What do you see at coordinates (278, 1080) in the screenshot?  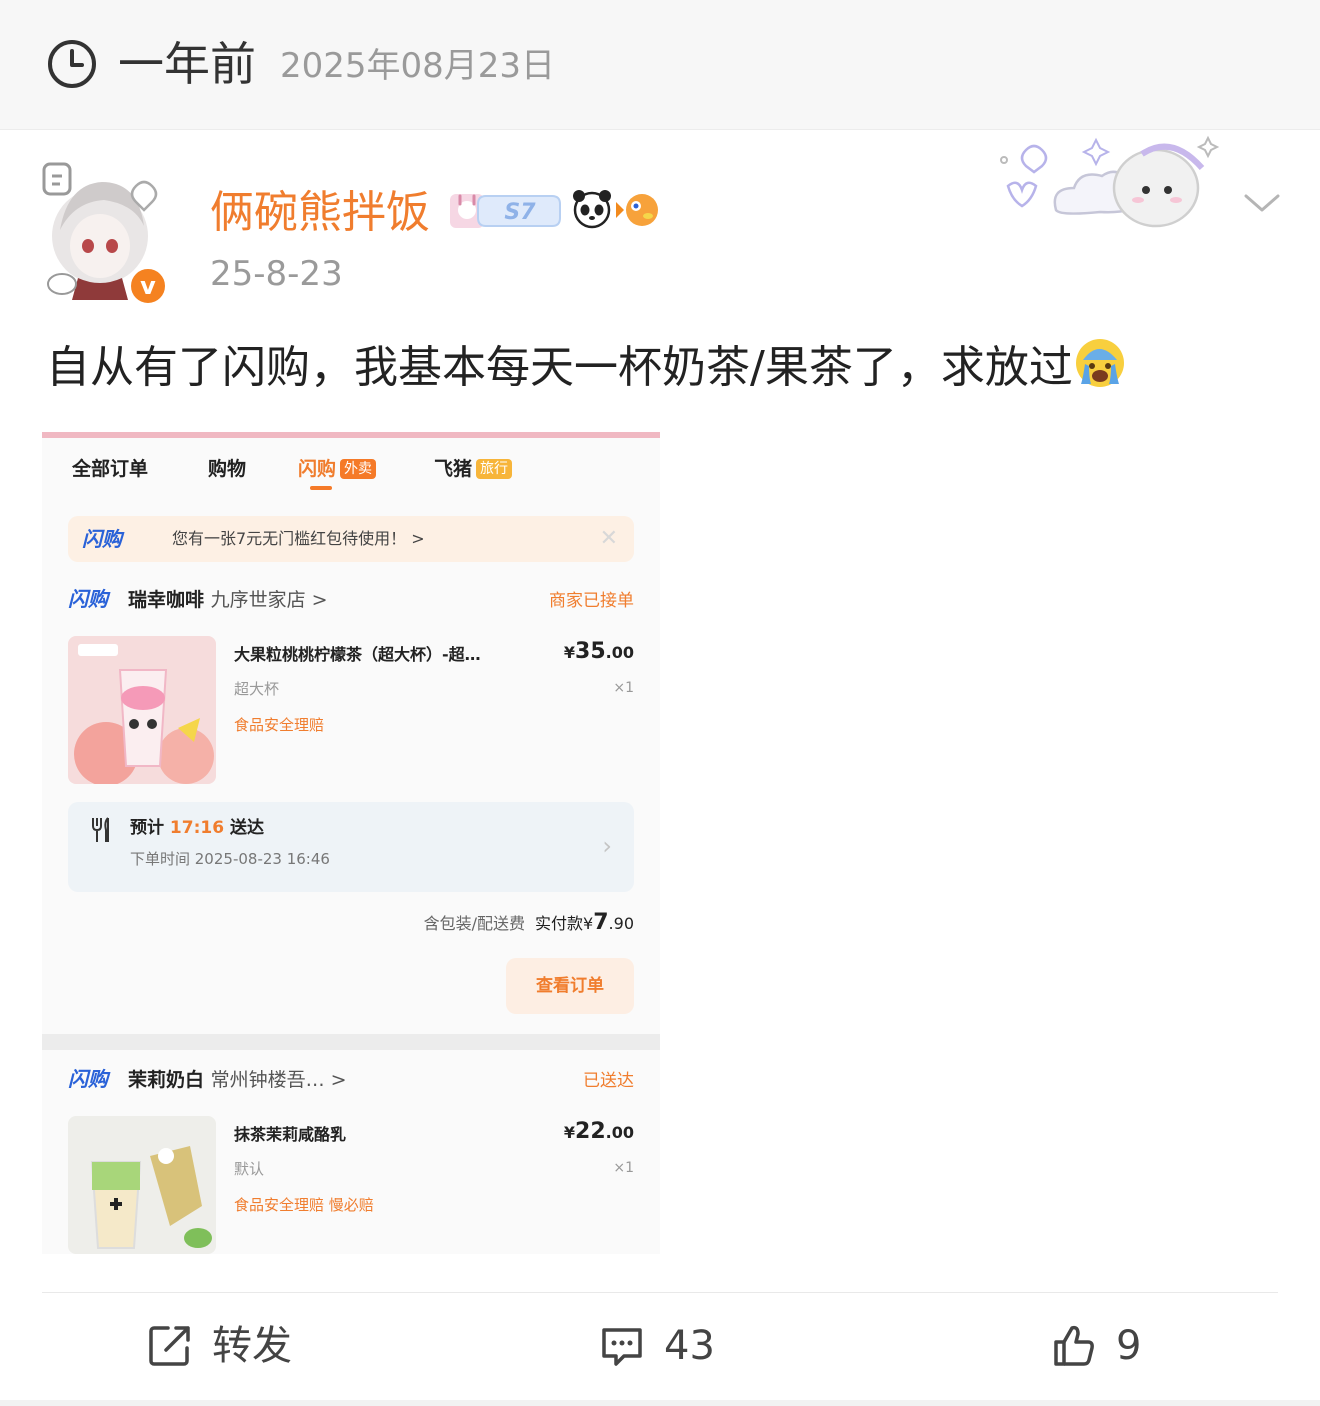 I see `store-branch: 常州钟楼吾… >` at bounding box center [278, 1080].